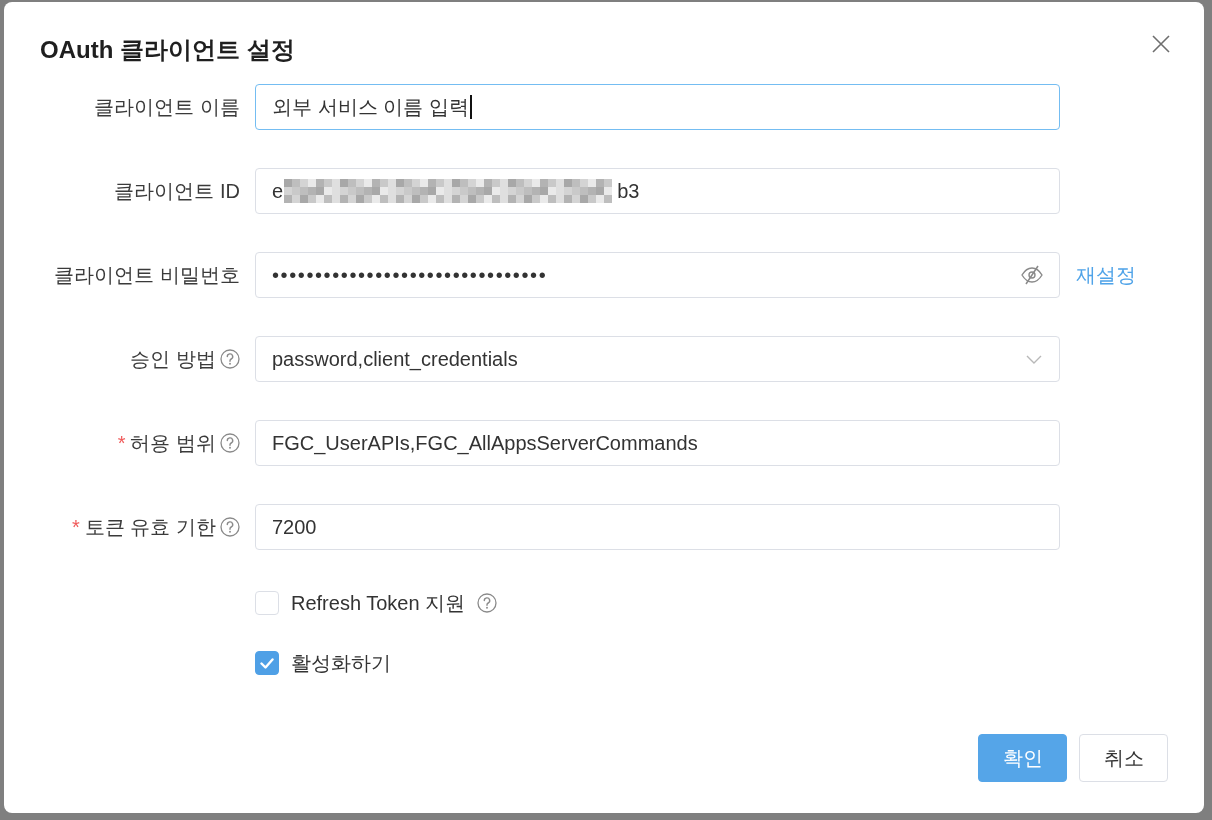 This screenshot has height=820, width=1212. What do you see at coordinates (167, 107) in the screenshot?
I see `field-label: 클라이언트 이름` at bounding box center [167, 107].